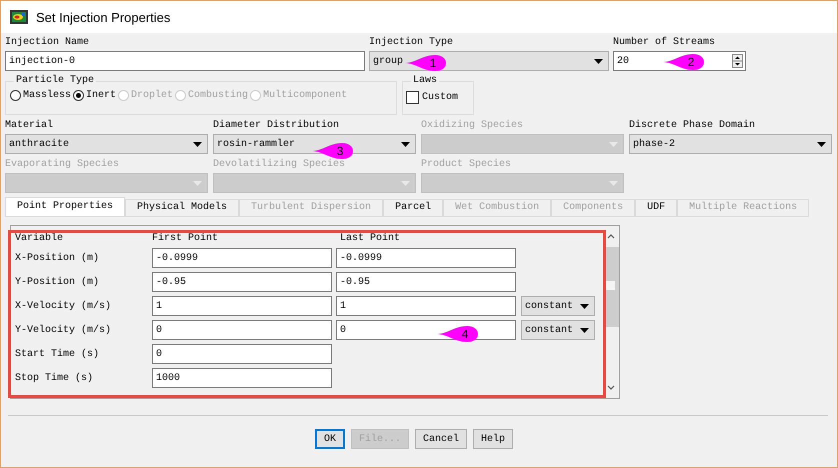 This screenshot has height=468, width=838. I want to click on column-header: Variable, so click(39, 238).